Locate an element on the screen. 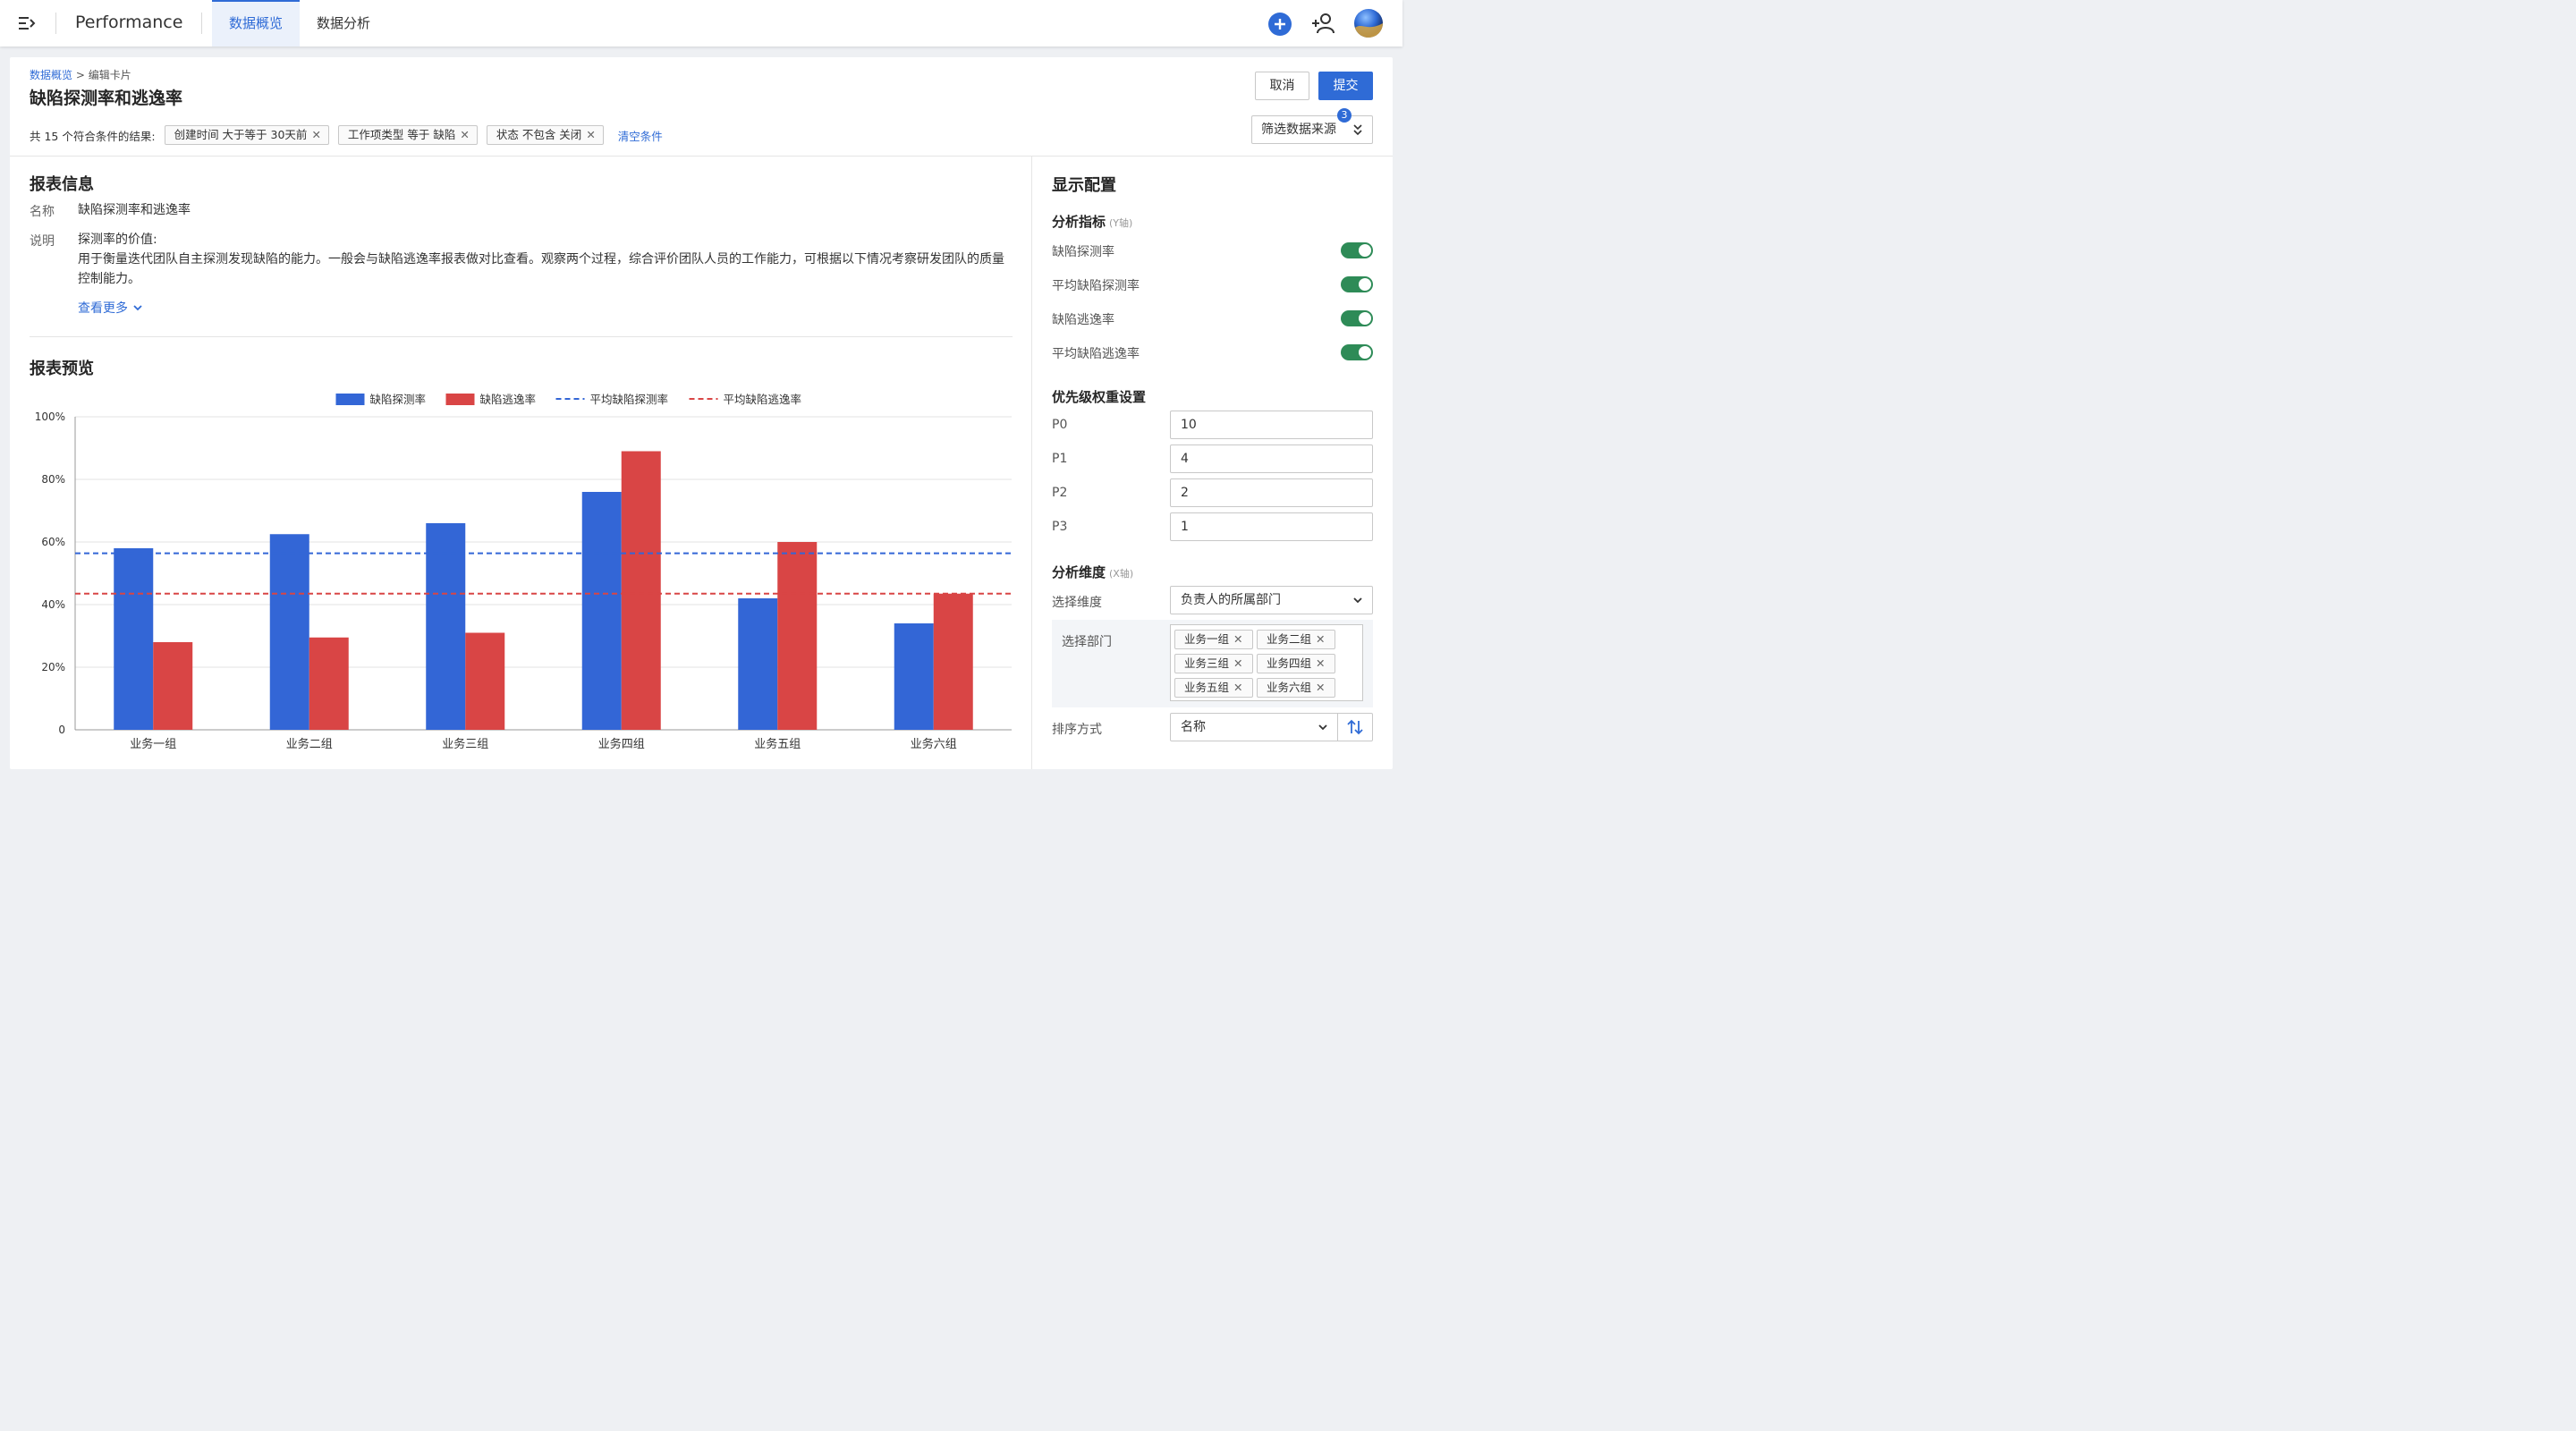 This screenshot has width=2576, height=1431. show-more-link: 查看更多 is located at coordinates (111, 308).